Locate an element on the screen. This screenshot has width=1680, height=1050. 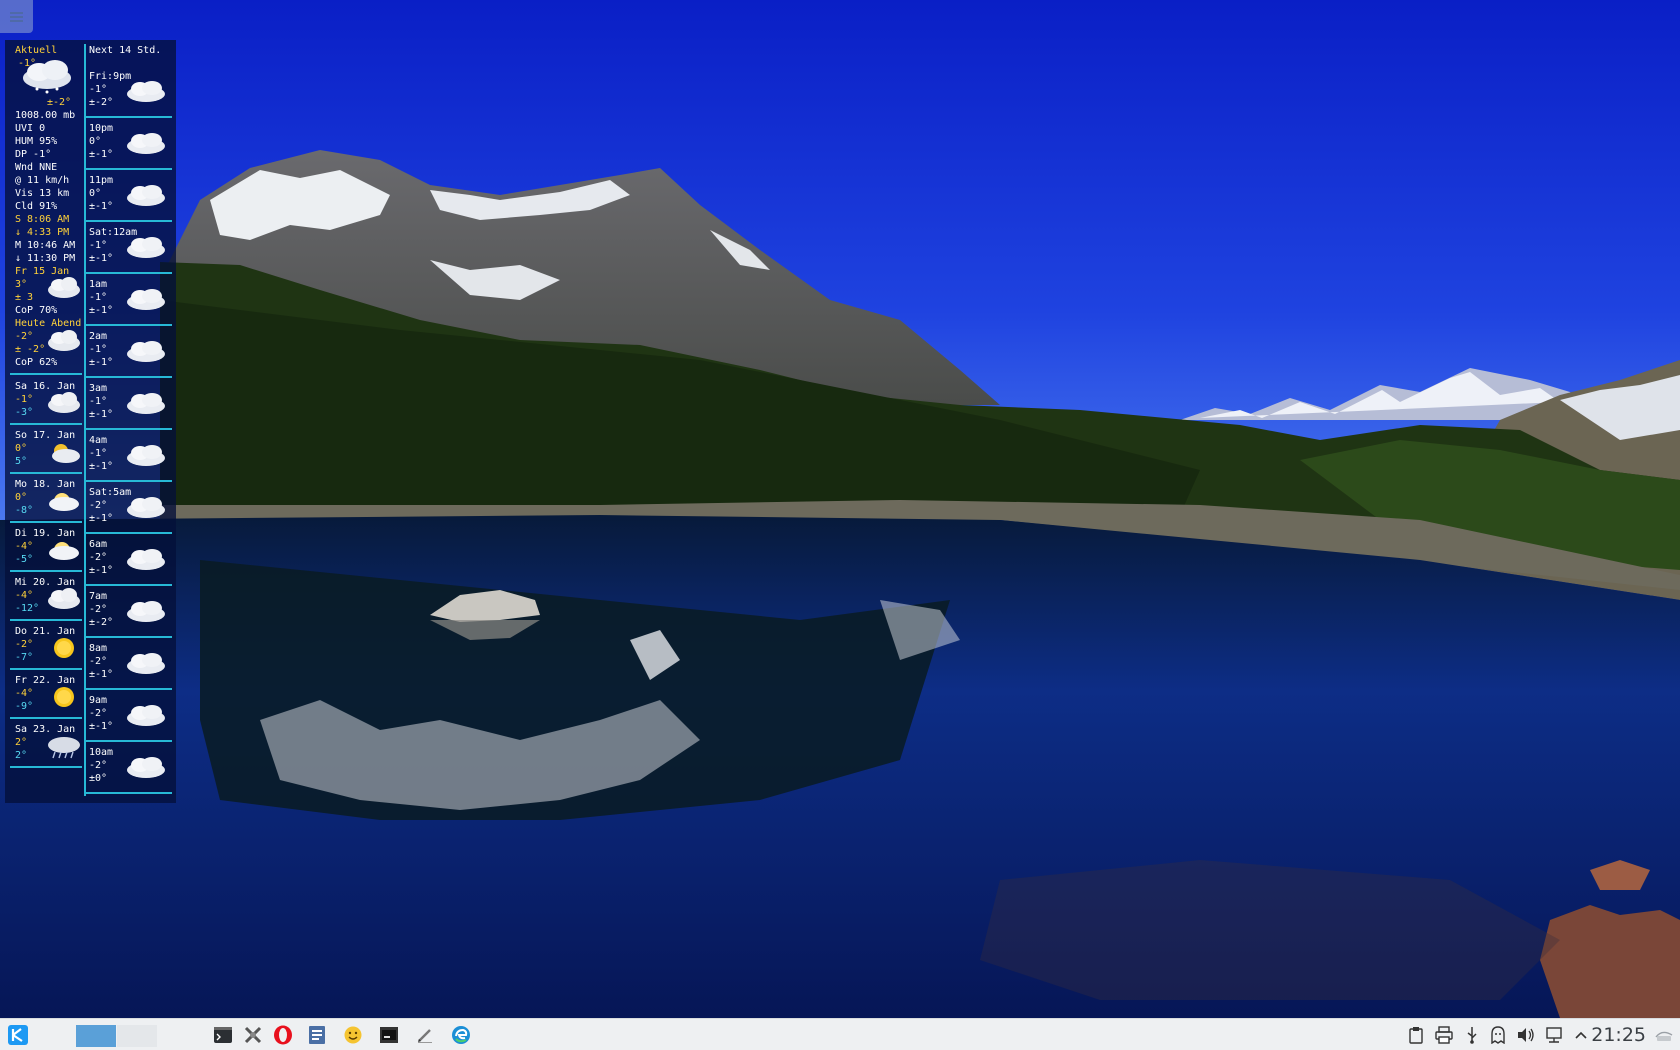
today-high: 3° is located at coordinates (21, 284).